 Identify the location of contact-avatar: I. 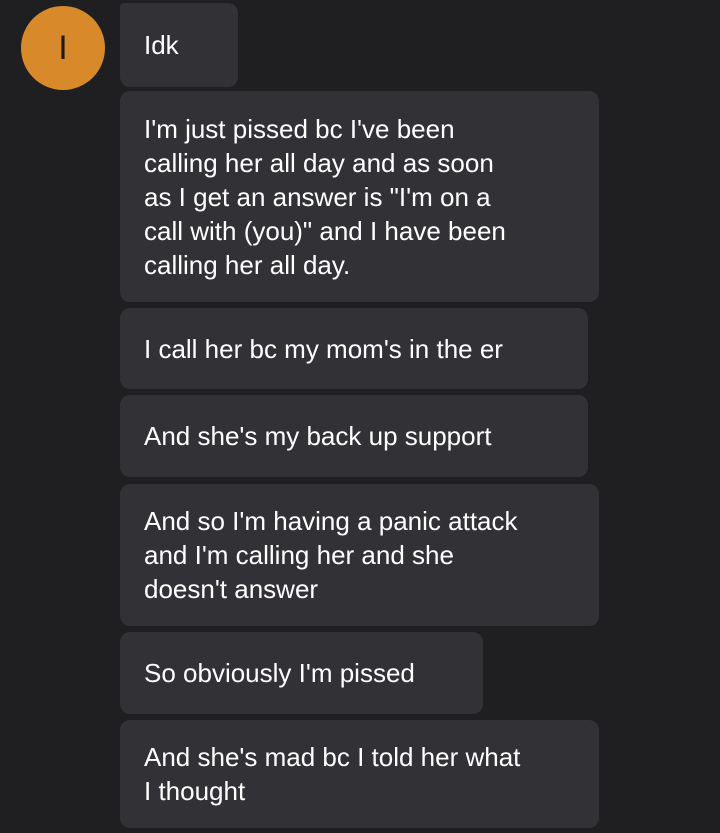
(63, 48).